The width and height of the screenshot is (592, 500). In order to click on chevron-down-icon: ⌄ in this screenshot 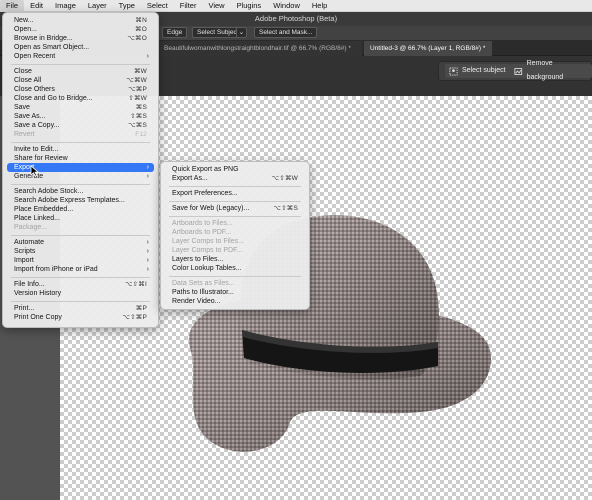, I will do `click(241, 32)`.